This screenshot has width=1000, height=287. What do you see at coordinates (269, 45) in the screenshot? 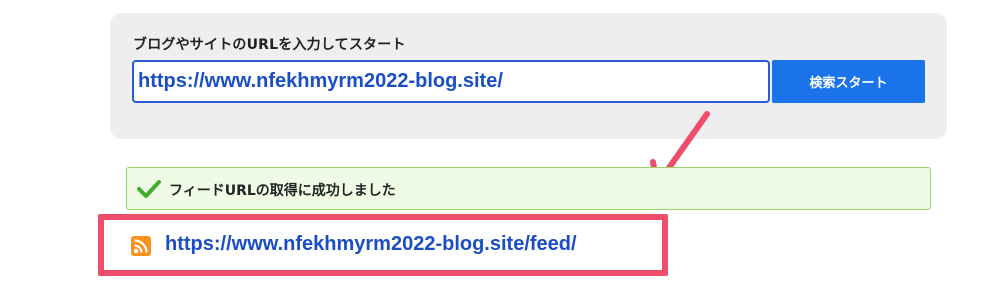
I see `search-prompt-label: ブログやサイトのURLを入力してスタート` at bounding box center [269, 45].